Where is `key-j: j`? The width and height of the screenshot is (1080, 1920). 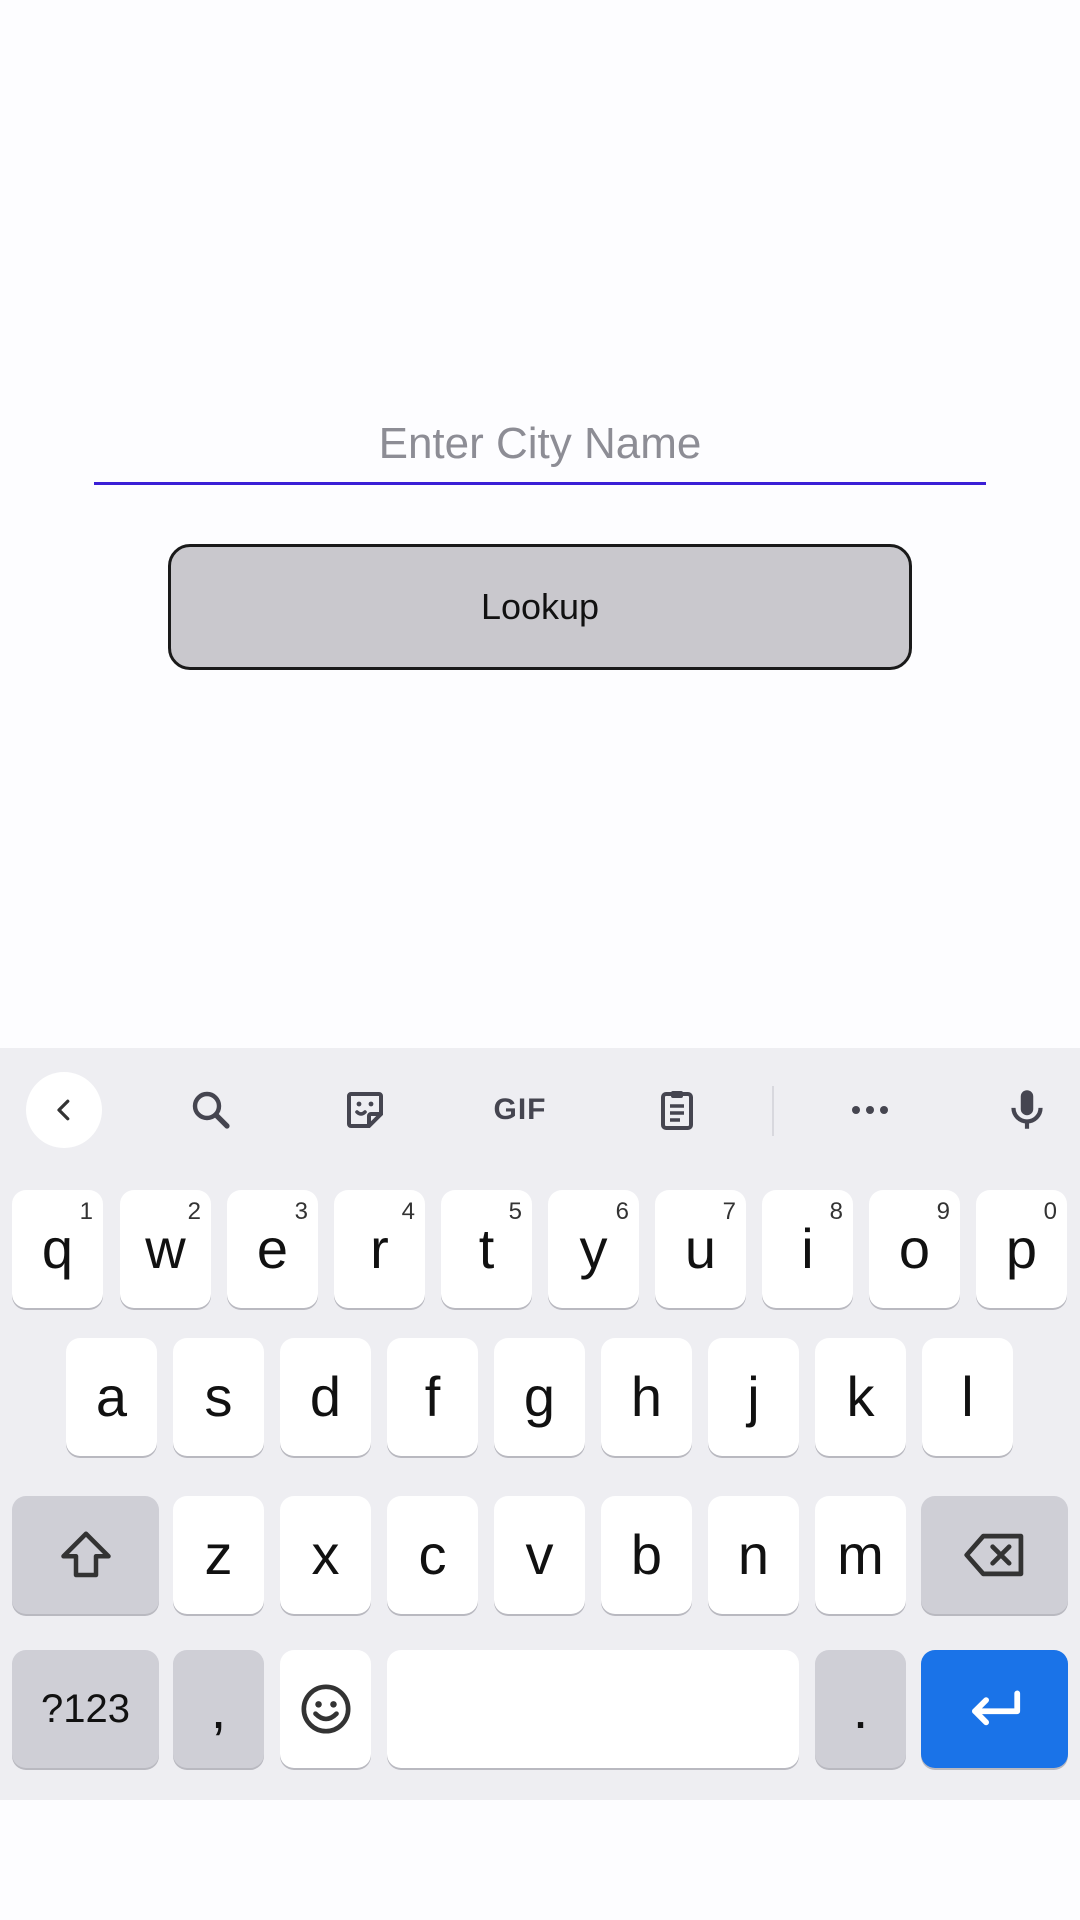
key-j: j is located at coordinates (753, 1397).